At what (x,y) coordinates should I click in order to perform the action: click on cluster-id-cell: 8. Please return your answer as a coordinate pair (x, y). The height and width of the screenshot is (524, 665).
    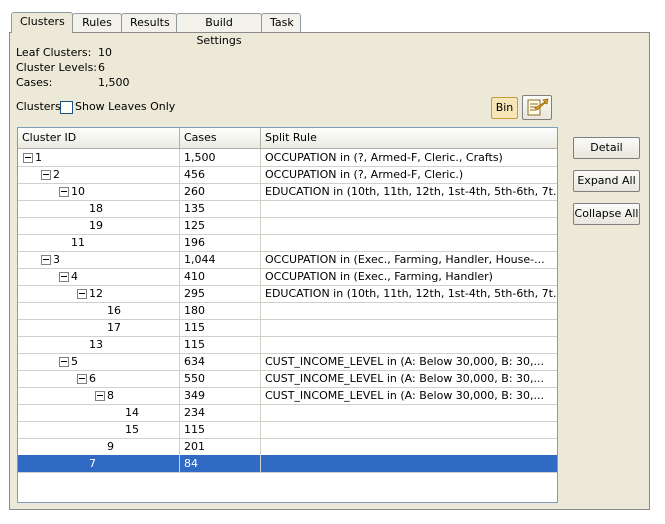
    Looking at the image, I should click on (99, 395).